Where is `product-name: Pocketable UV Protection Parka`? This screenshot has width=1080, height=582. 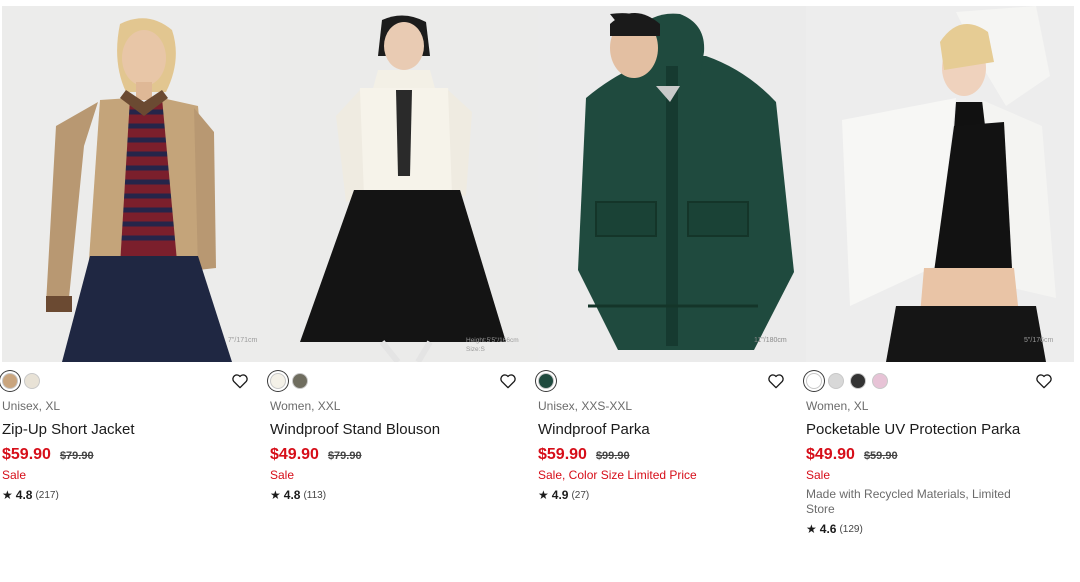
product-name: Pocketable UV Protection Parka is located at coordinates (940, 429).